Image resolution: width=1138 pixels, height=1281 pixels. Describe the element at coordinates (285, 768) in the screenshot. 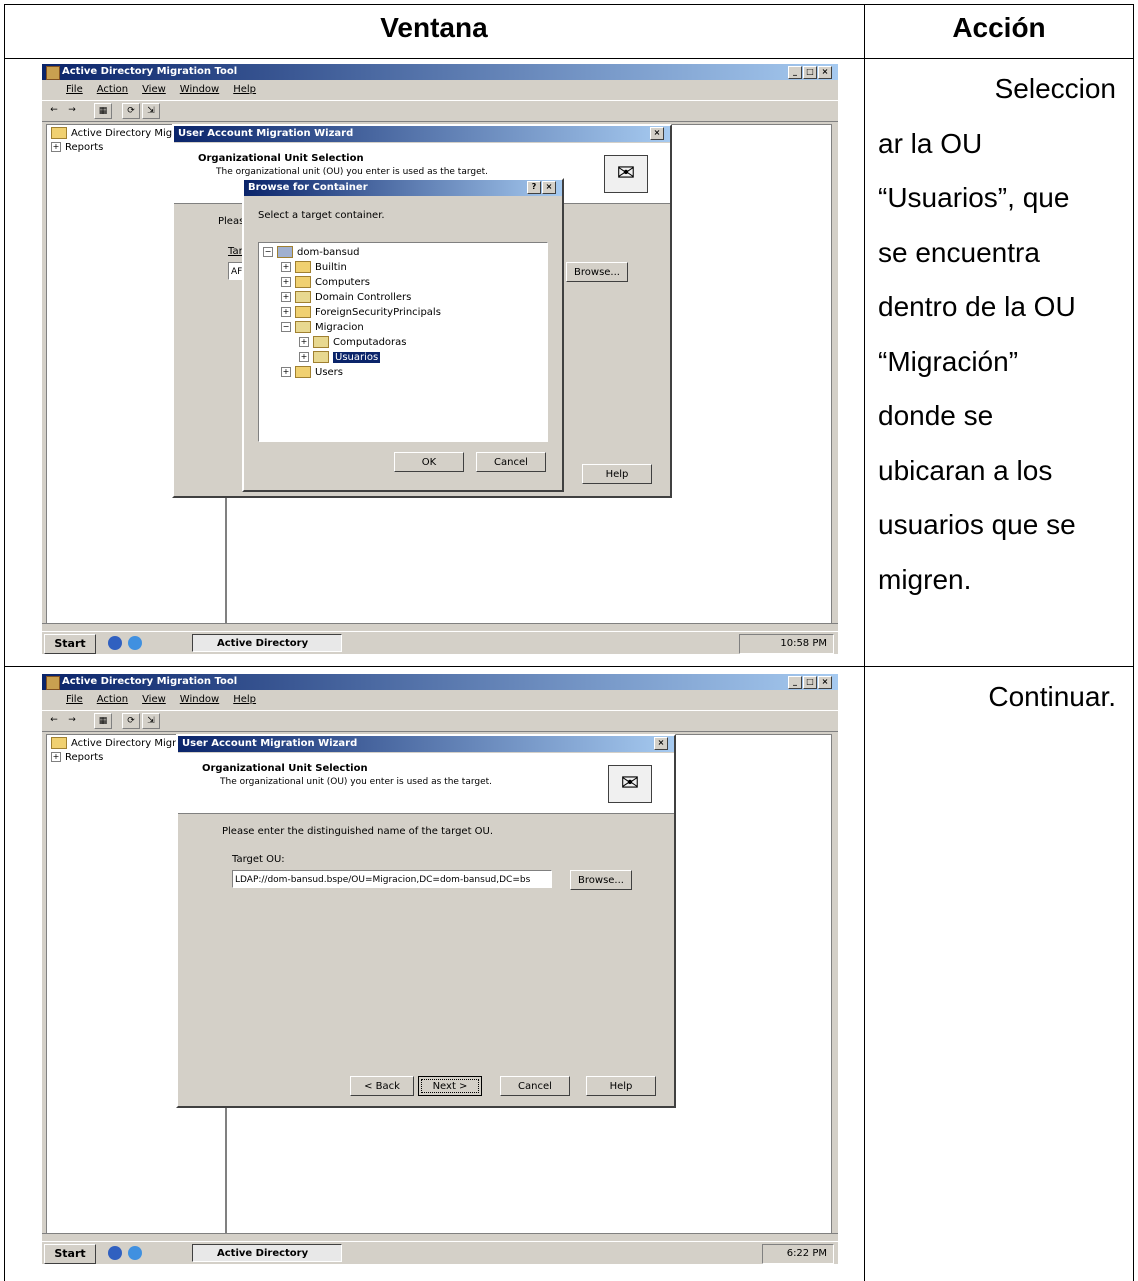

I see `wizard-heading: Organizational Unit Selection` at that location.